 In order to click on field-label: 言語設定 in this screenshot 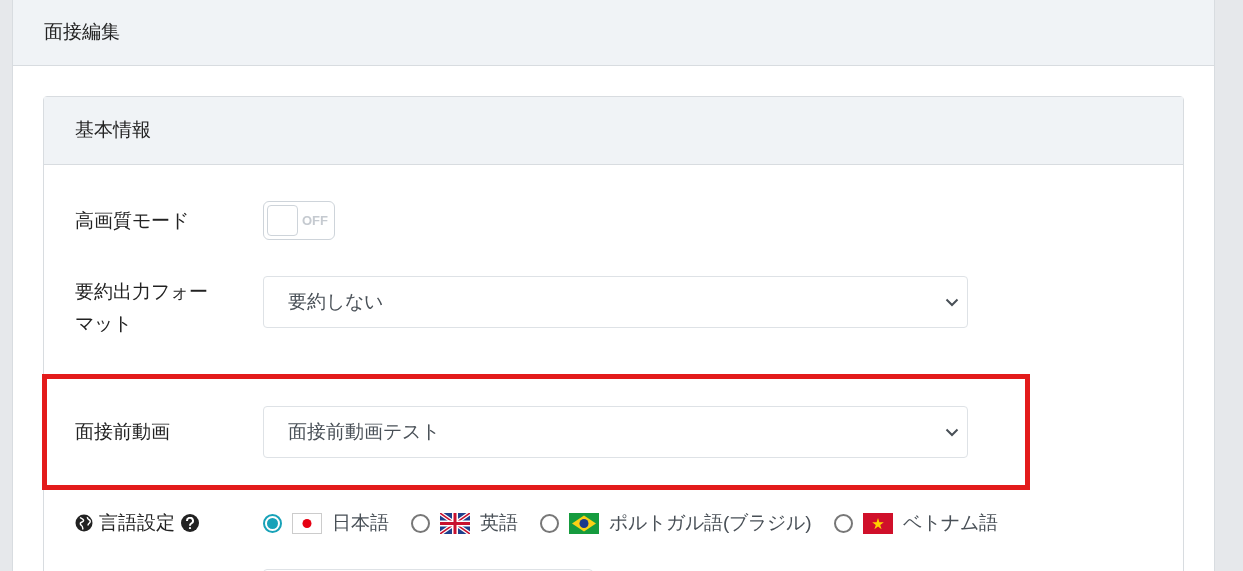, I will do `click(137, 523)`.